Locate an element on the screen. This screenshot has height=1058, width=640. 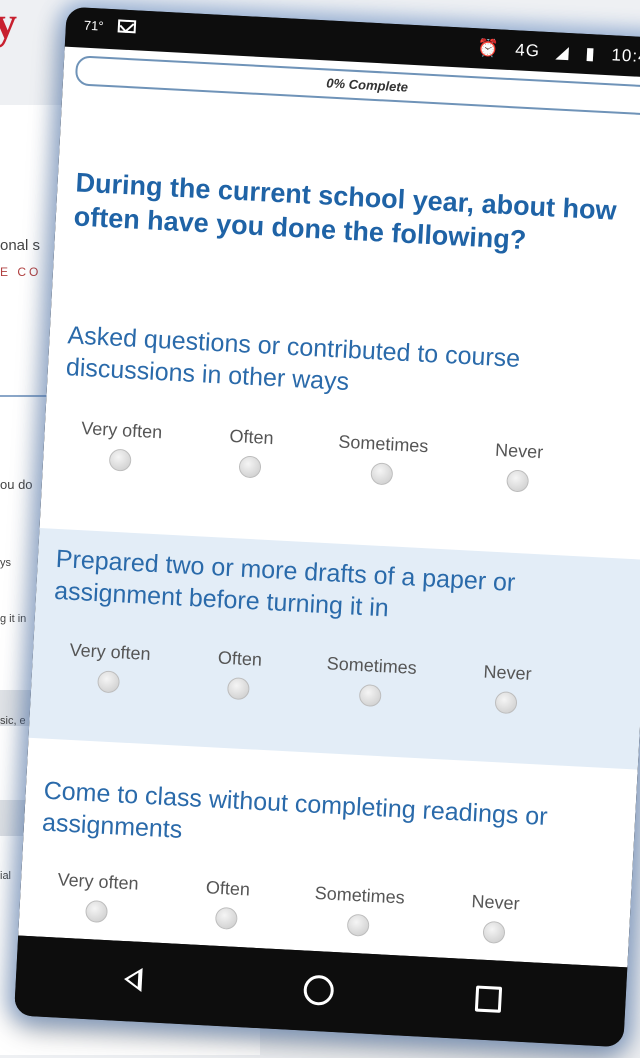
background-text: ial is located at coordinates (6, 876).